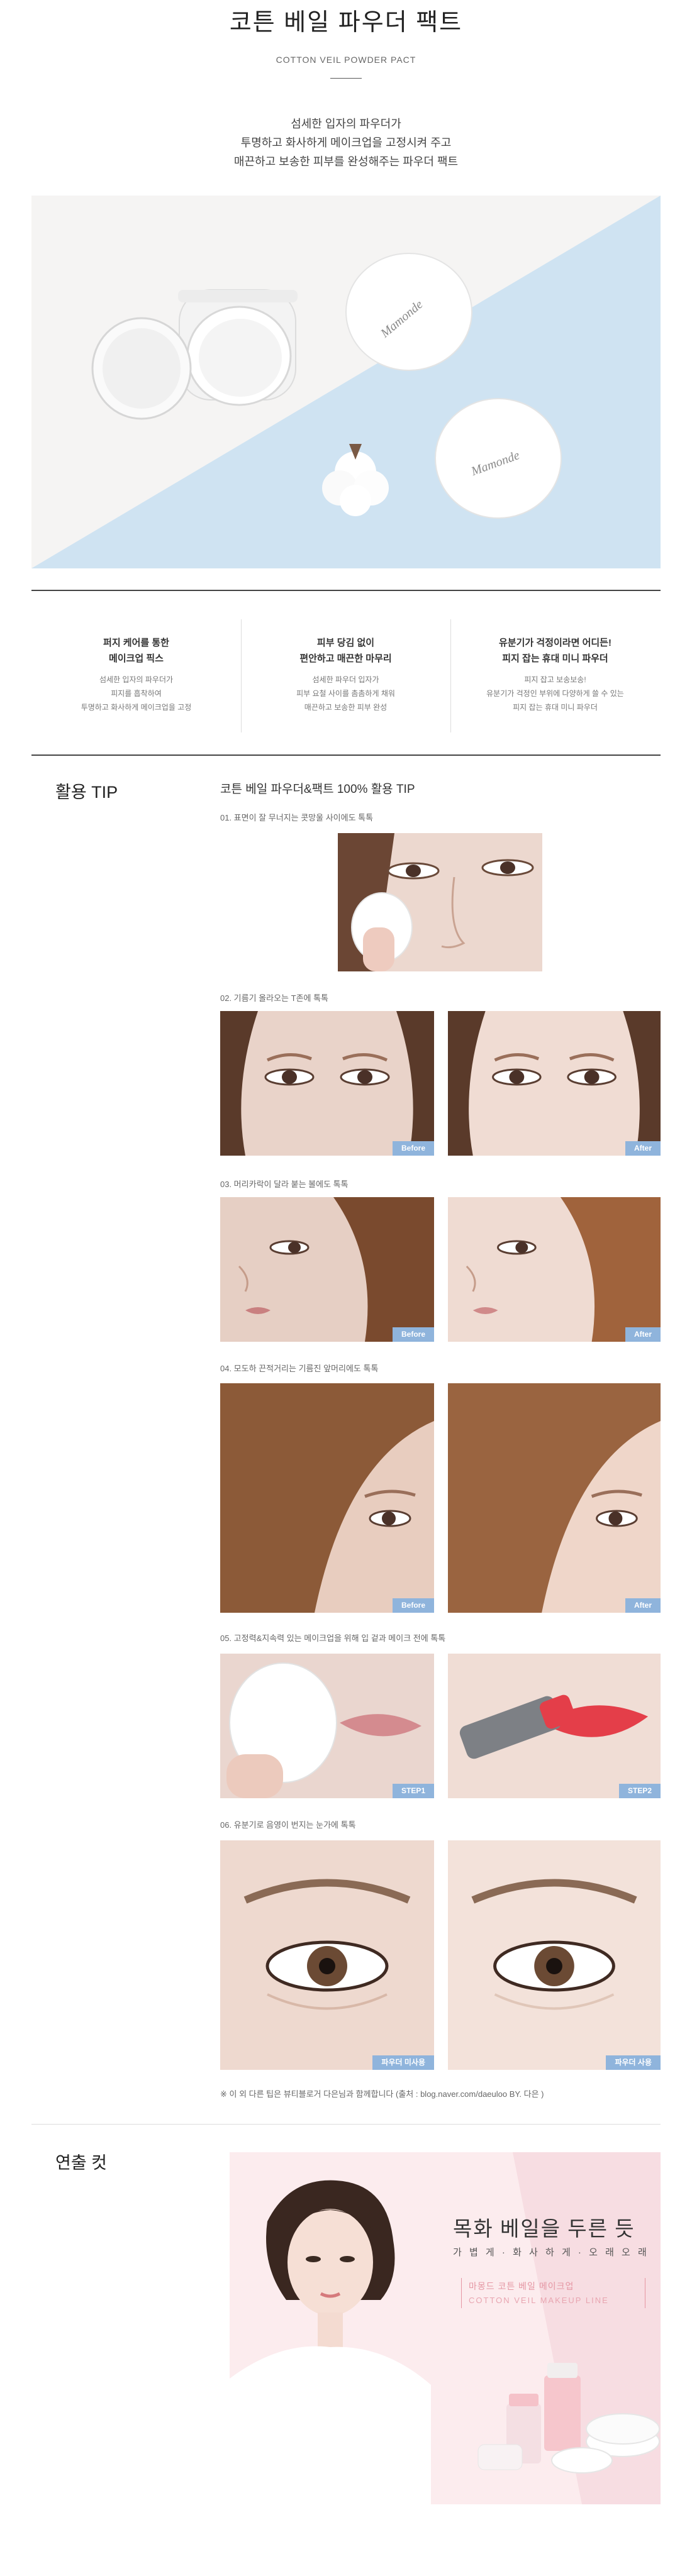 This screenshot has height=2576, width=692. I want to click on feature-title-line: 퍼지 케어를 통한, so click(136, 643).